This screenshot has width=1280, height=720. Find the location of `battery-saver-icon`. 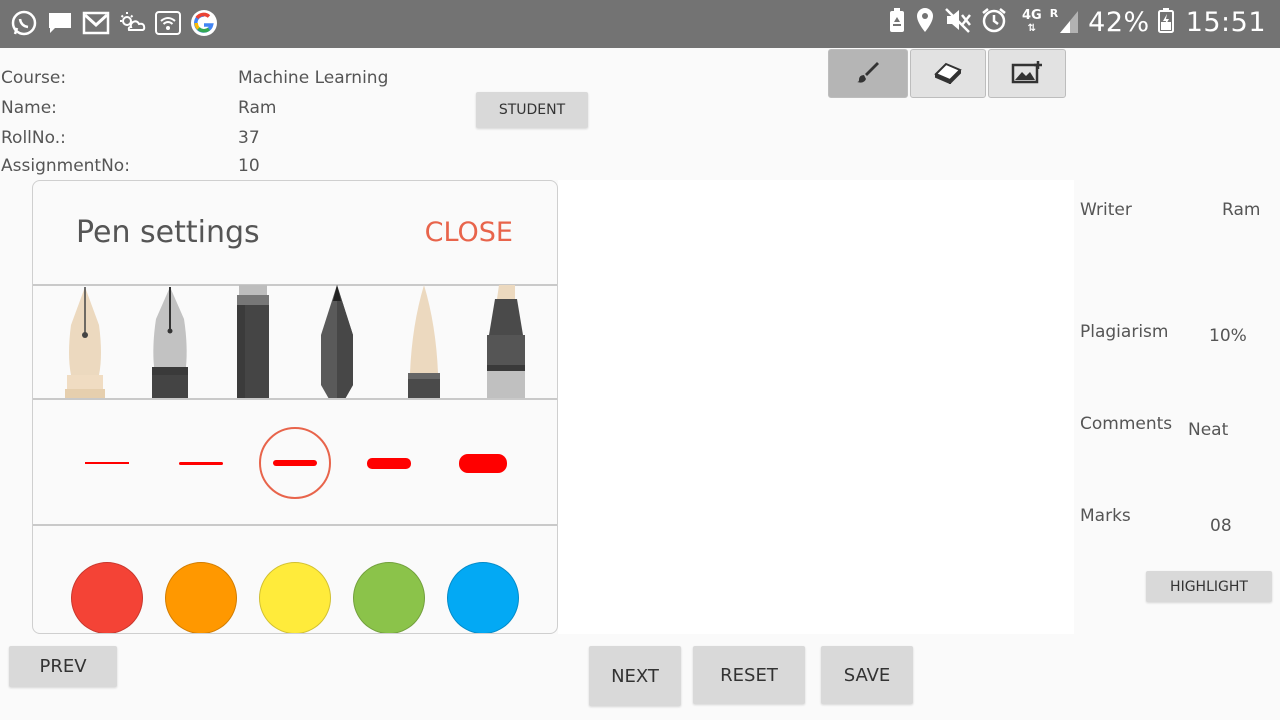

battery-saver-icon is located at coordinates (897, 22).